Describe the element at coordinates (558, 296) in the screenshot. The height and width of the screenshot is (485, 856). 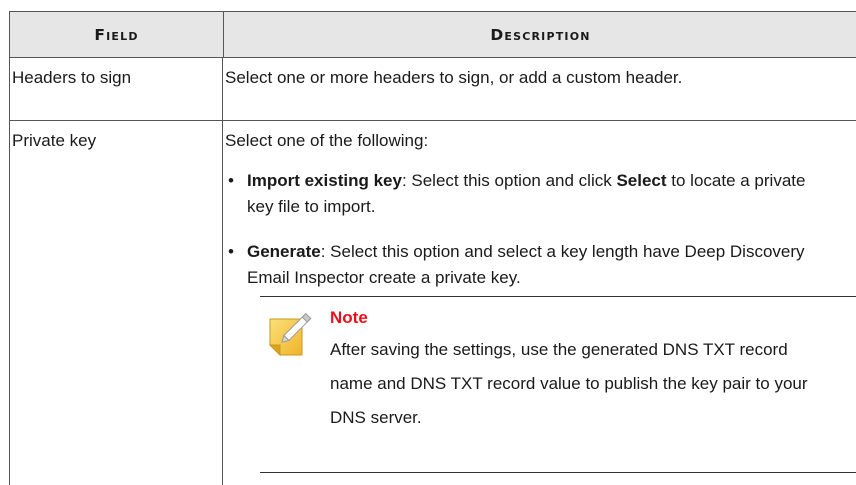
I see `note-top-rule` at that location.